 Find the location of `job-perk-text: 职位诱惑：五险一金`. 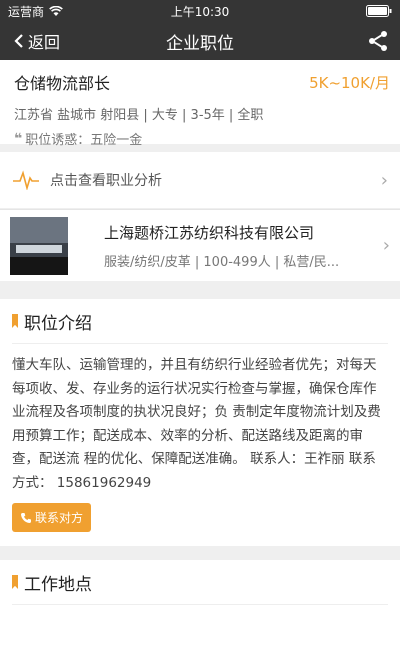

job-perk-text: 职位诱惑：五险一金 is located at coordinates (84, 140).